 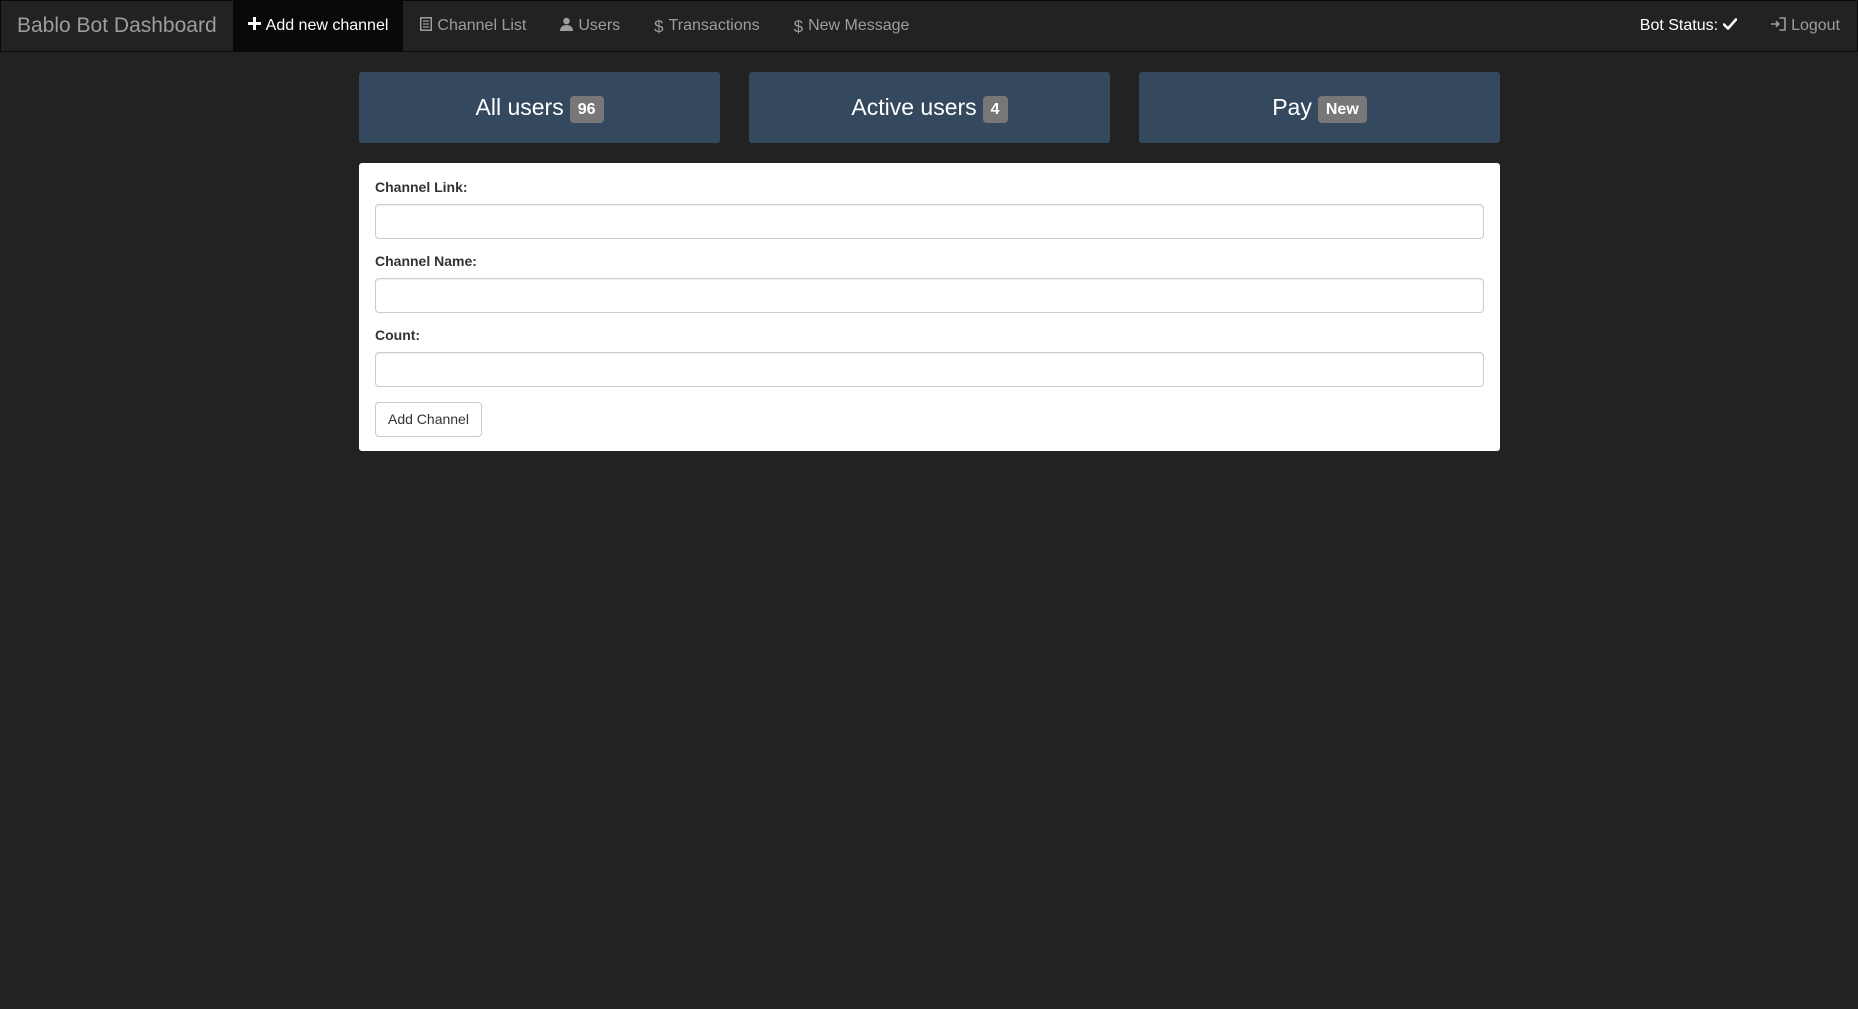 I want to click on nav-item-label: Add new channel, so click(x=327, y=25).